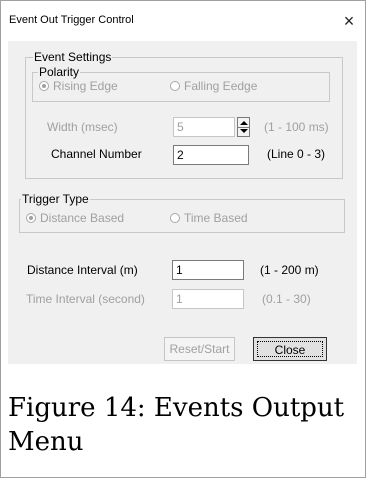 The height and width of the screenshot is (480, 368). What do you see at coordinates (208, 299) in the screenshot?
I see `time-interval-input: 1` at bounding box center [208, 299].